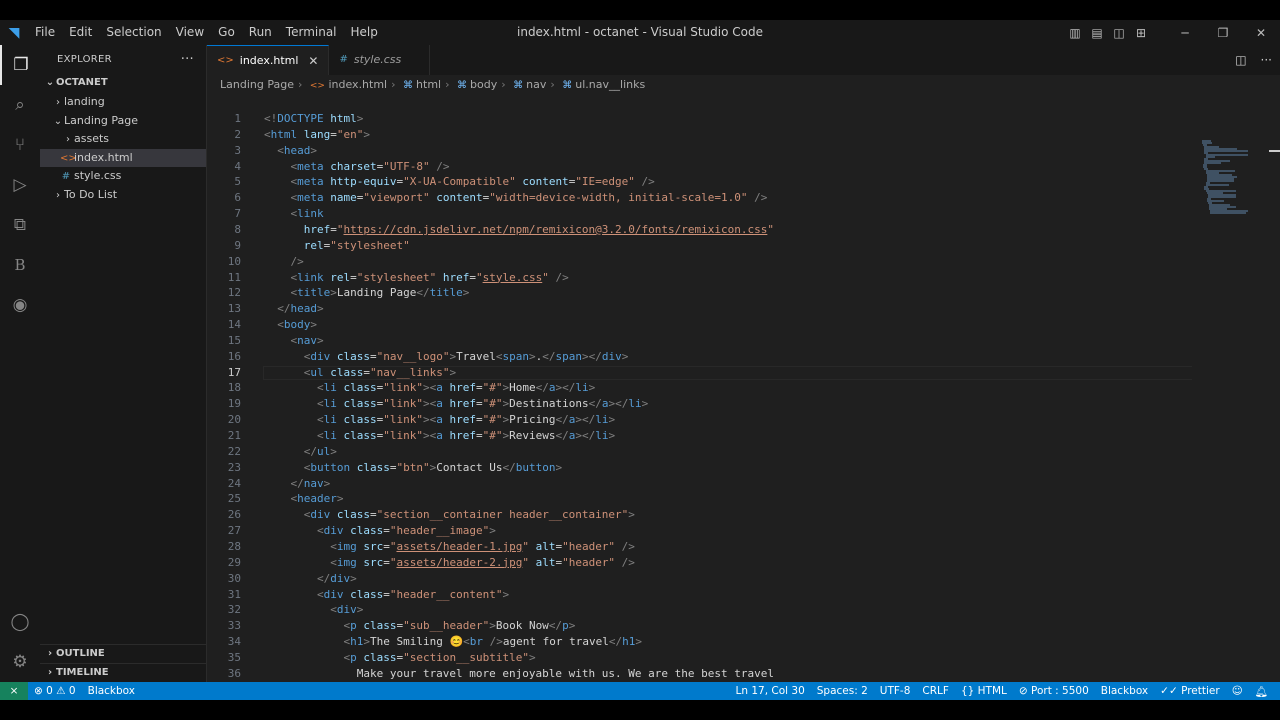 Image resolution: width=1280 pixels, height=720 pixels. Describe the element at coordinates (895, 691) in the screenshot. I see `encoding-status: UTF-8` at that location.